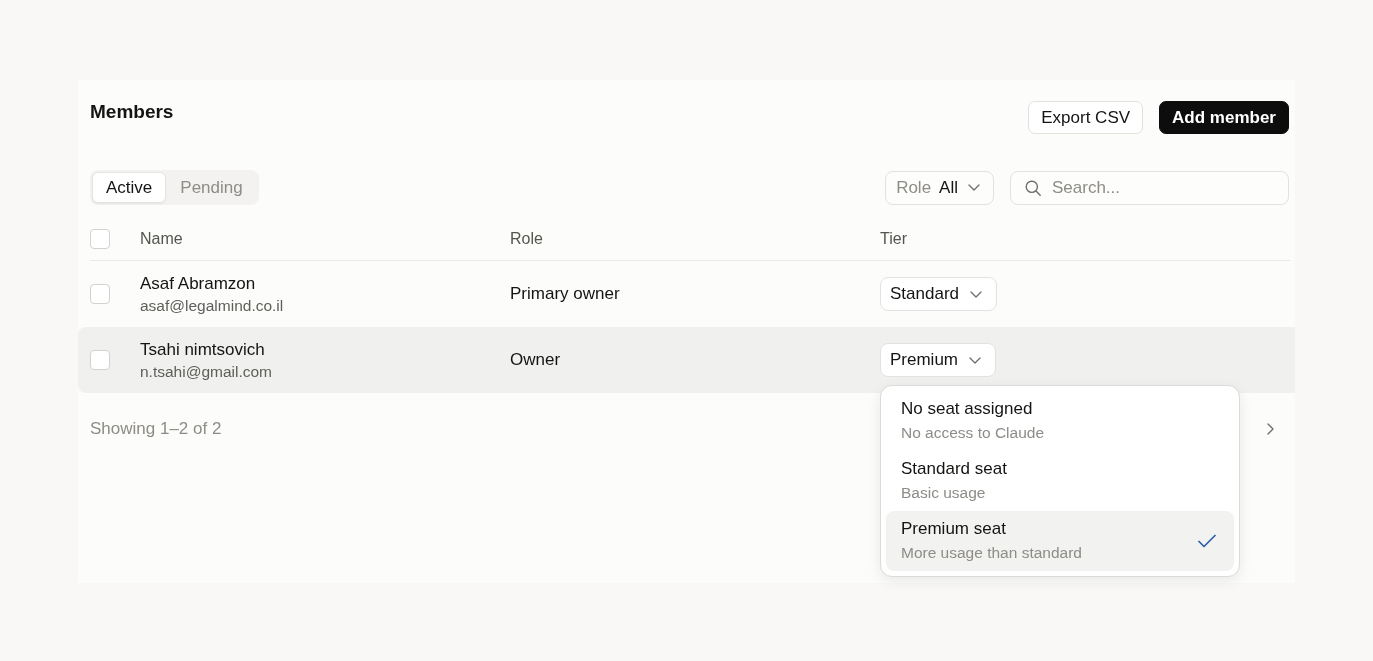  What do you see at coordinates (198, 284) in the screenshot?
I see `member-name: Asaf Abramzon` at bounding box center [198, 284].